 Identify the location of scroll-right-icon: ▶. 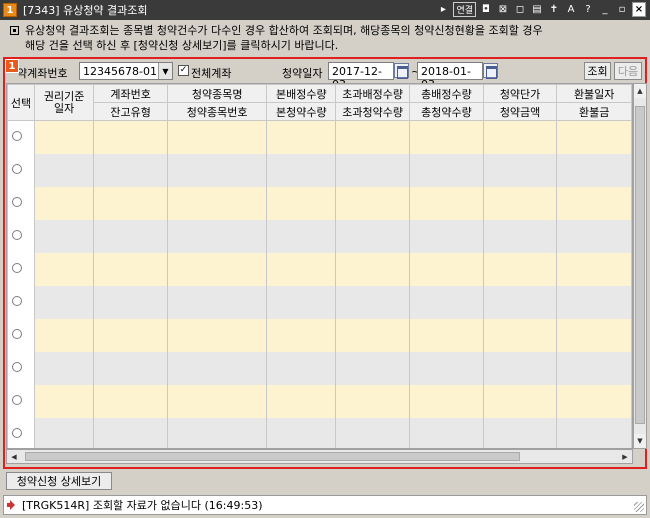
(625, 456).